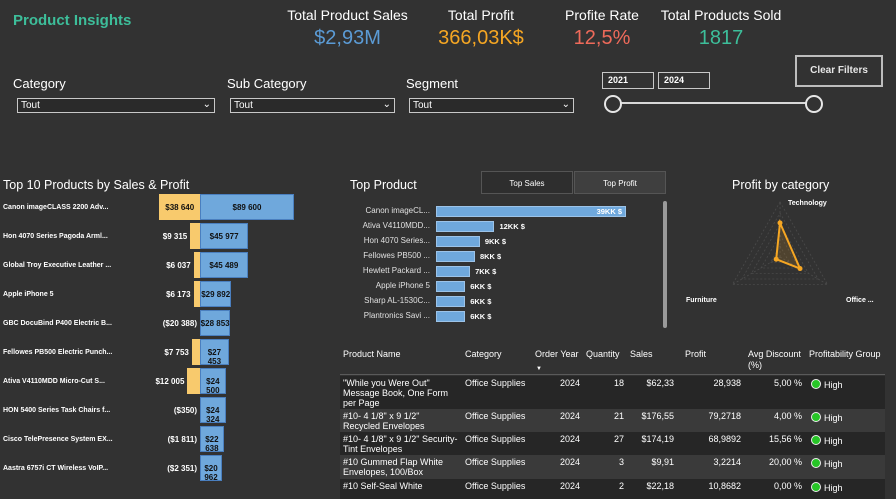 Image resolution: width=896 pixels, height=499 pixels. I want to click on top-product-title: Top Product, so click(383, 185).